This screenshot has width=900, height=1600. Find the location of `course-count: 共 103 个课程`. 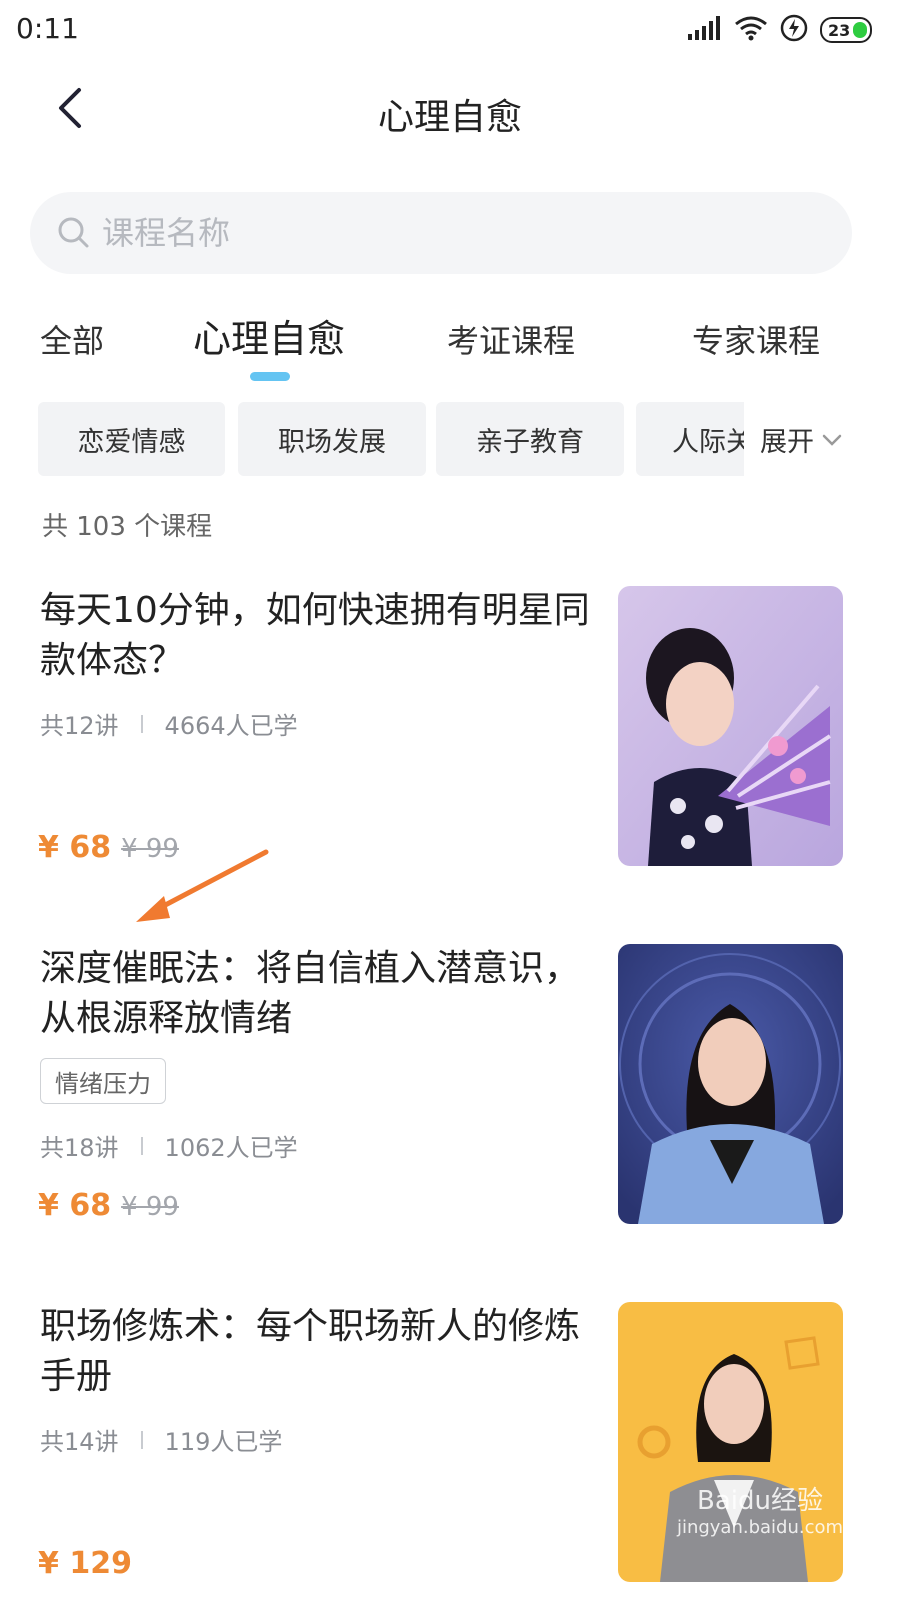

course-count: 共 103 个课程 is located at coordinates (127, 527).